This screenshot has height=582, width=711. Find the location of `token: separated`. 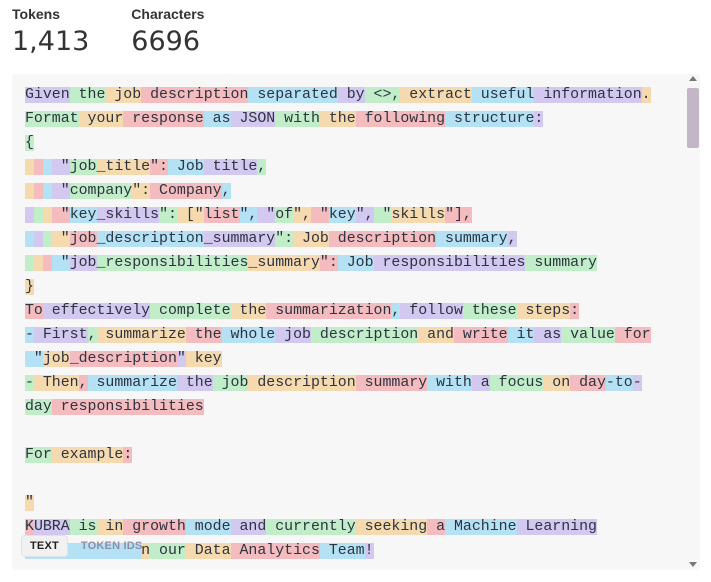

token: separated is located at coordinates (293, 95).